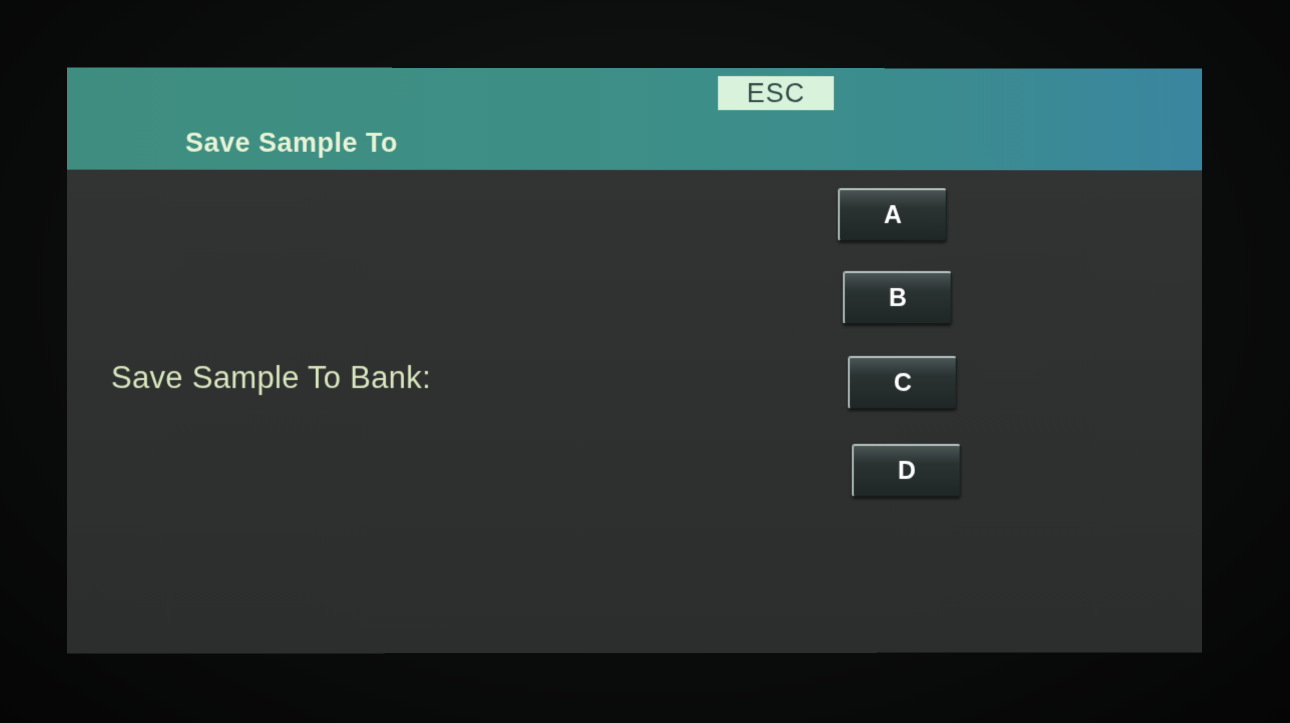 This screenshot has width=1290, height=723. Describe the element at coordinates (291, 142) in the screenshot. I see `page-title: Save Sample To` at that location.